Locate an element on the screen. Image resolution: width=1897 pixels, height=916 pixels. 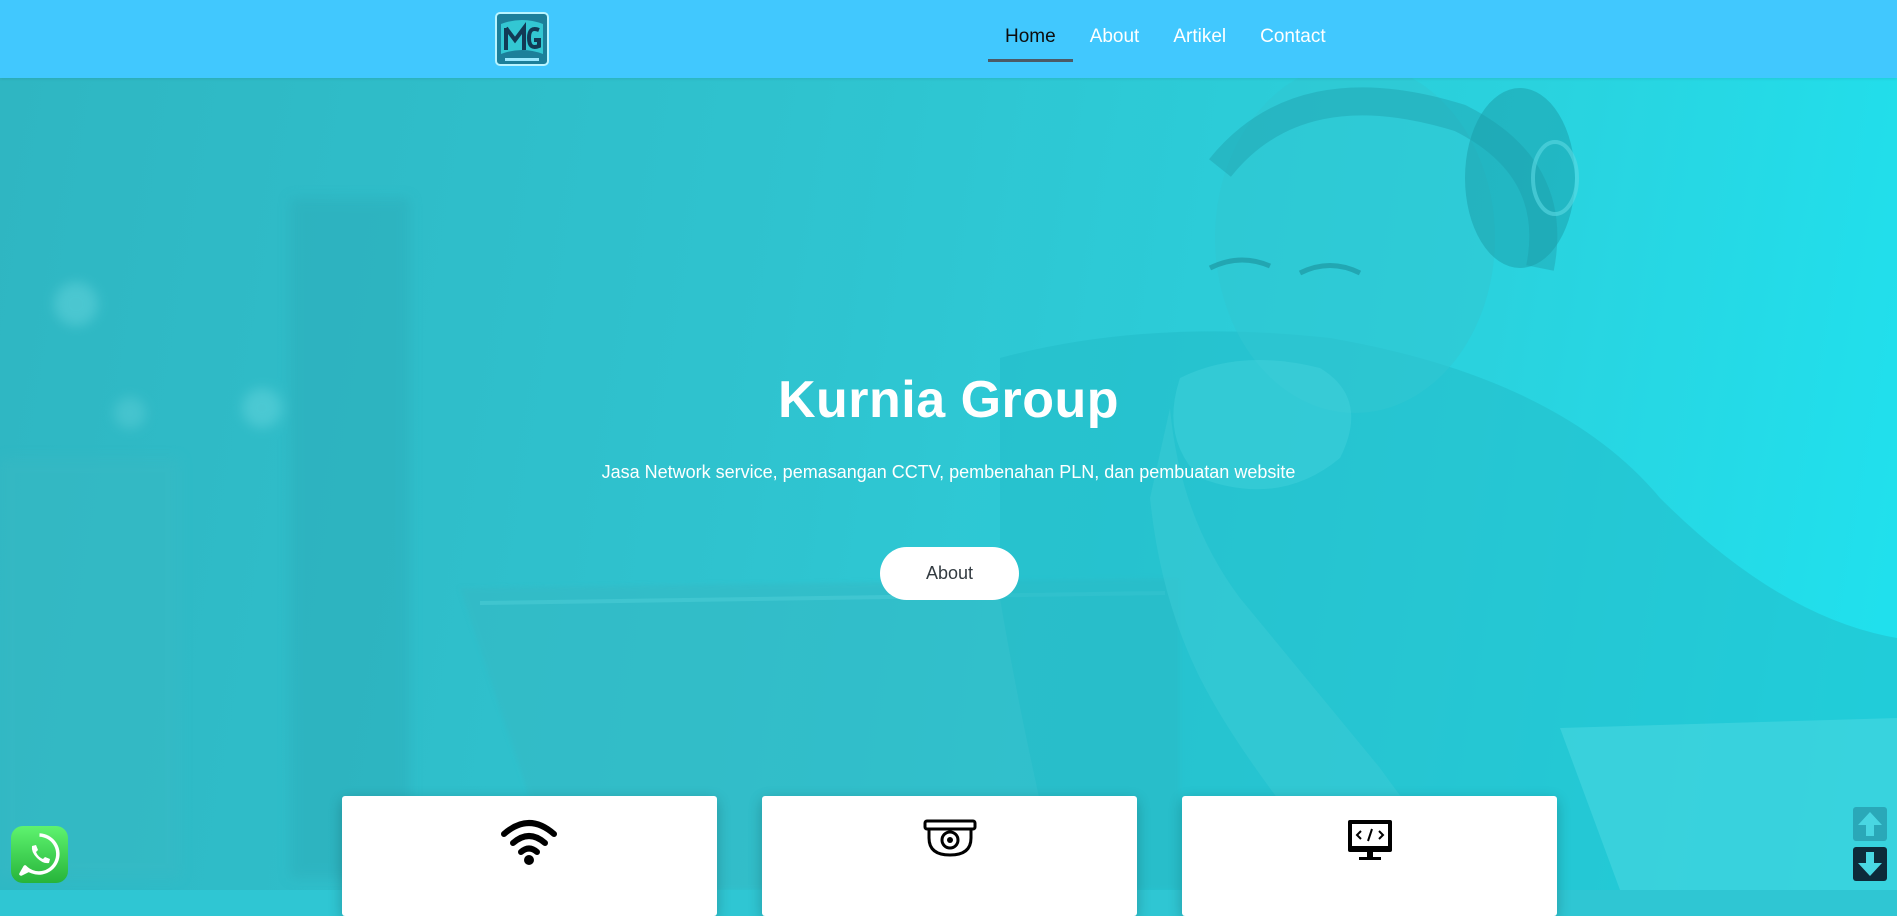
service-card-cctv is located at coordinates (949, 856).